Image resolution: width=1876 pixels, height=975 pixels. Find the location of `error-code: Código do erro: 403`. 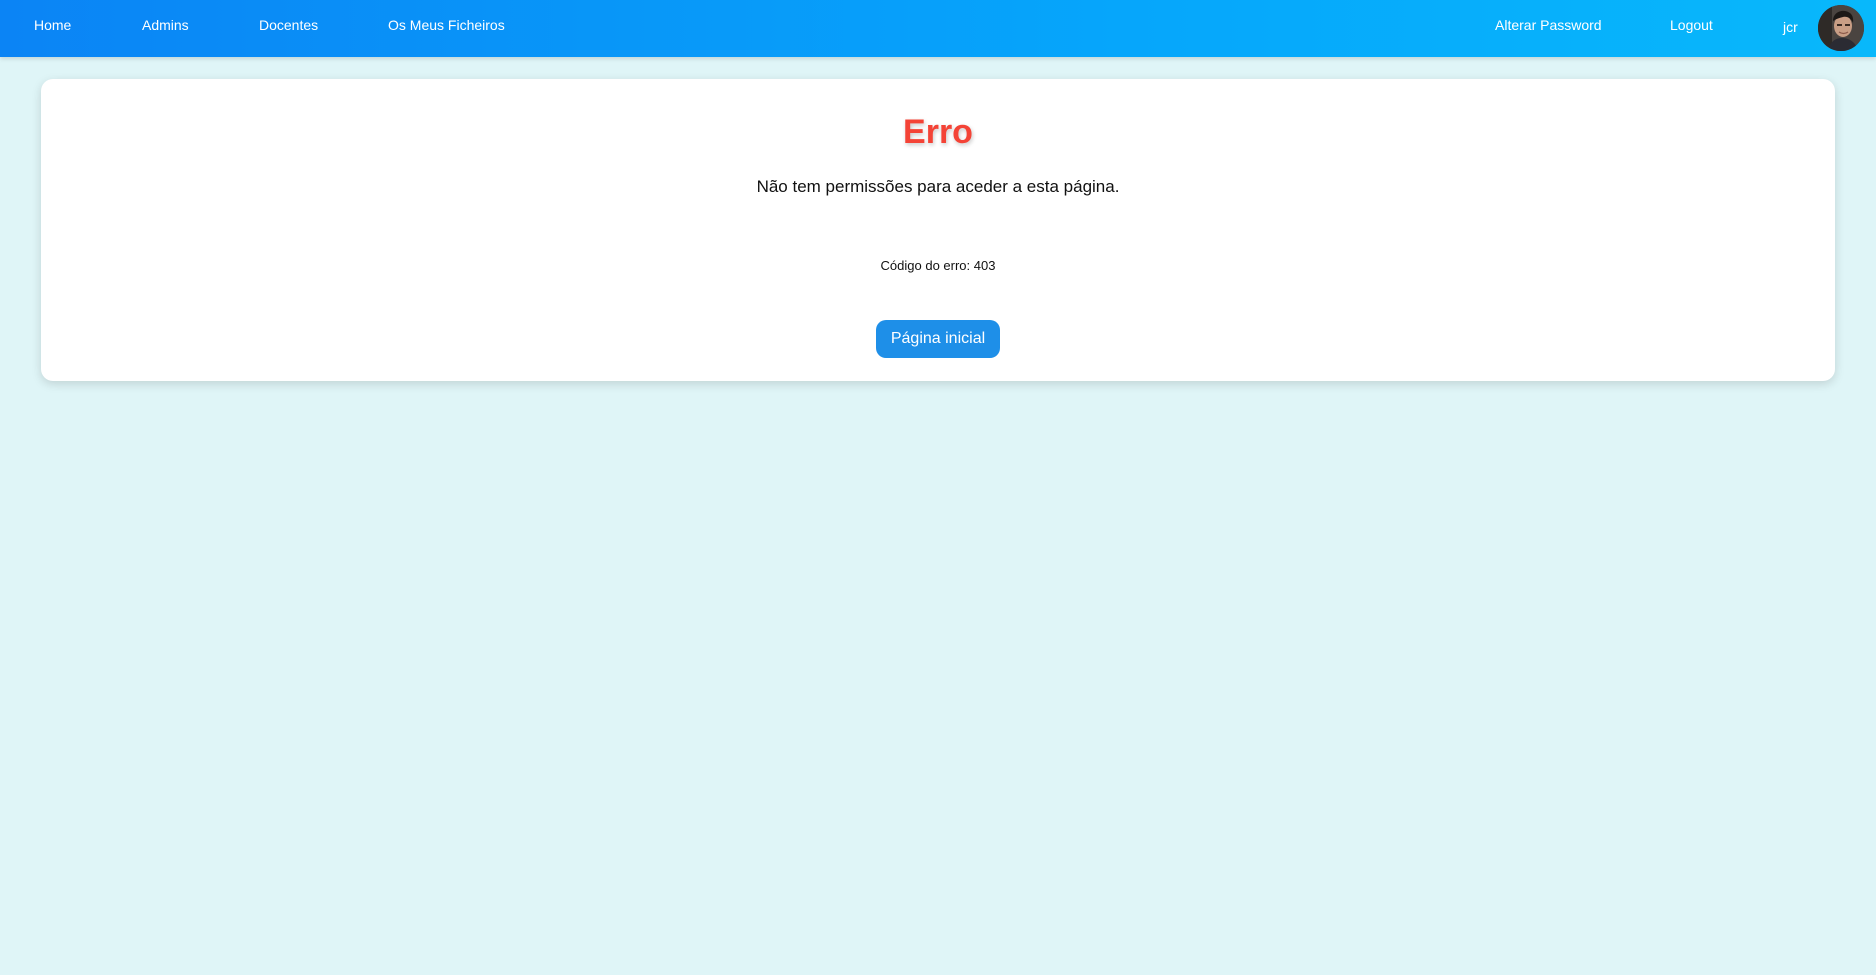

error-code: Código do erro: 403 is located at coordinates (938, 265).